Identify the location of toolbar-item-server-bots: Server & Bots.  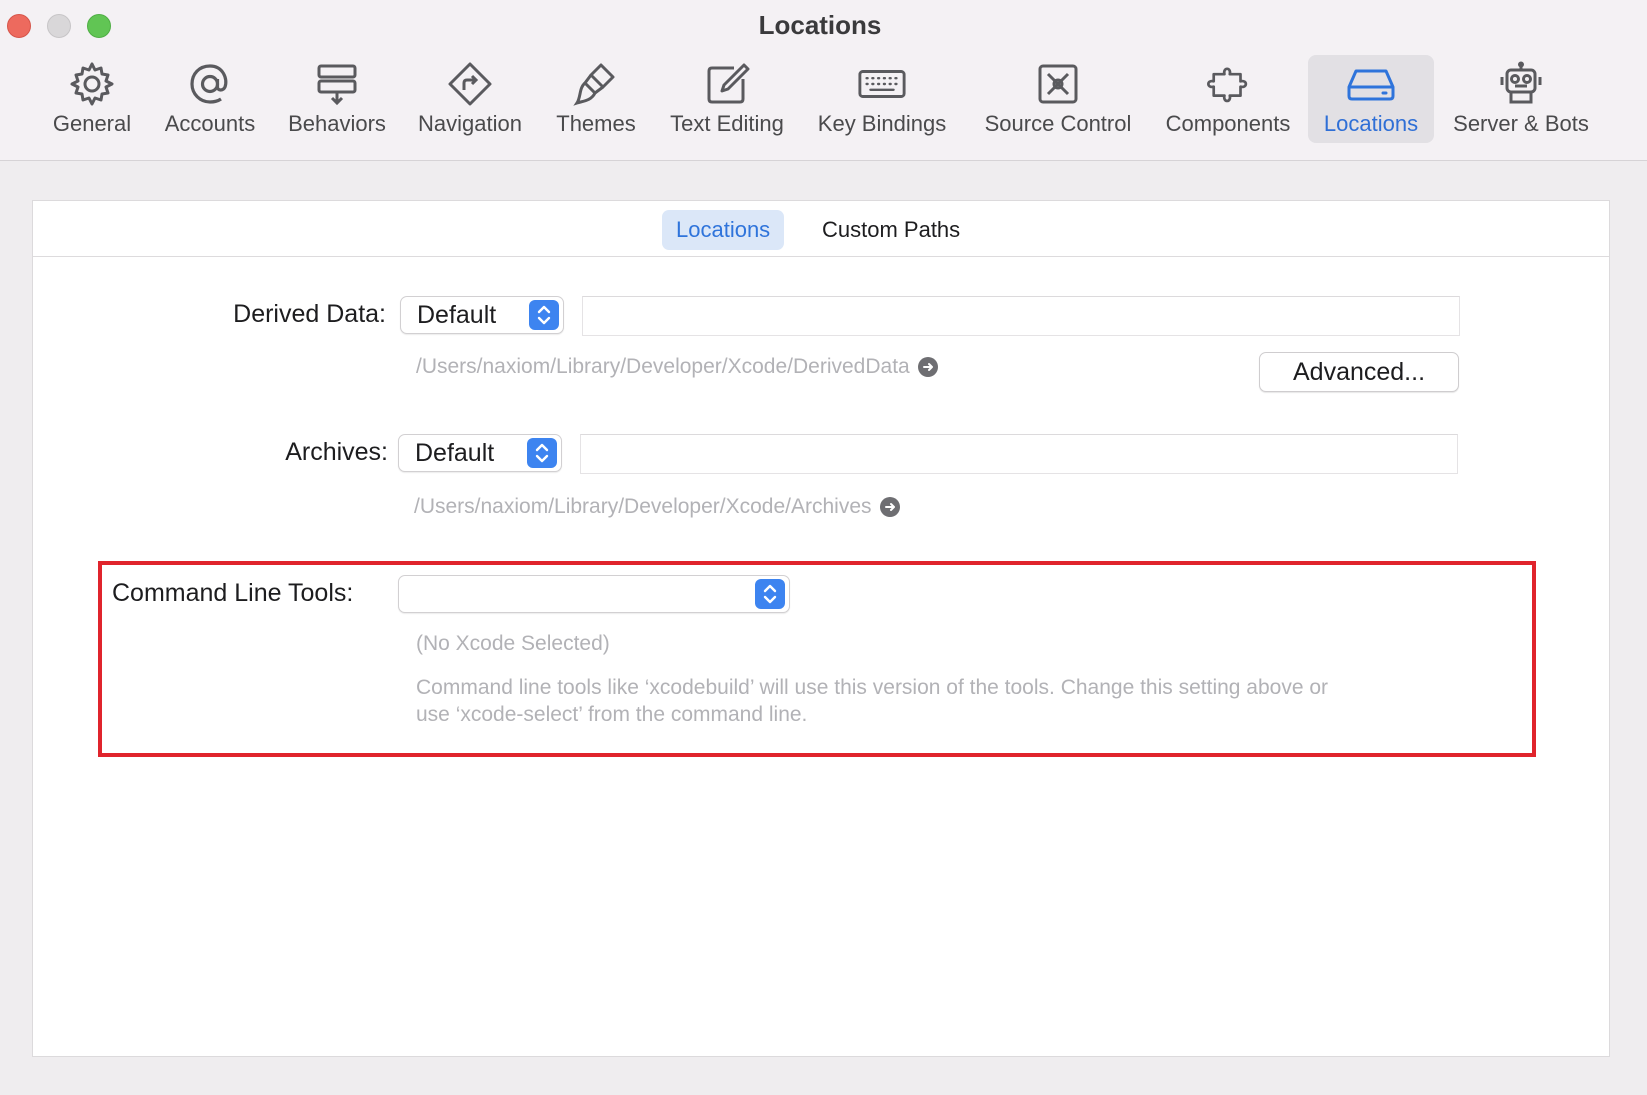
(1521, 99).